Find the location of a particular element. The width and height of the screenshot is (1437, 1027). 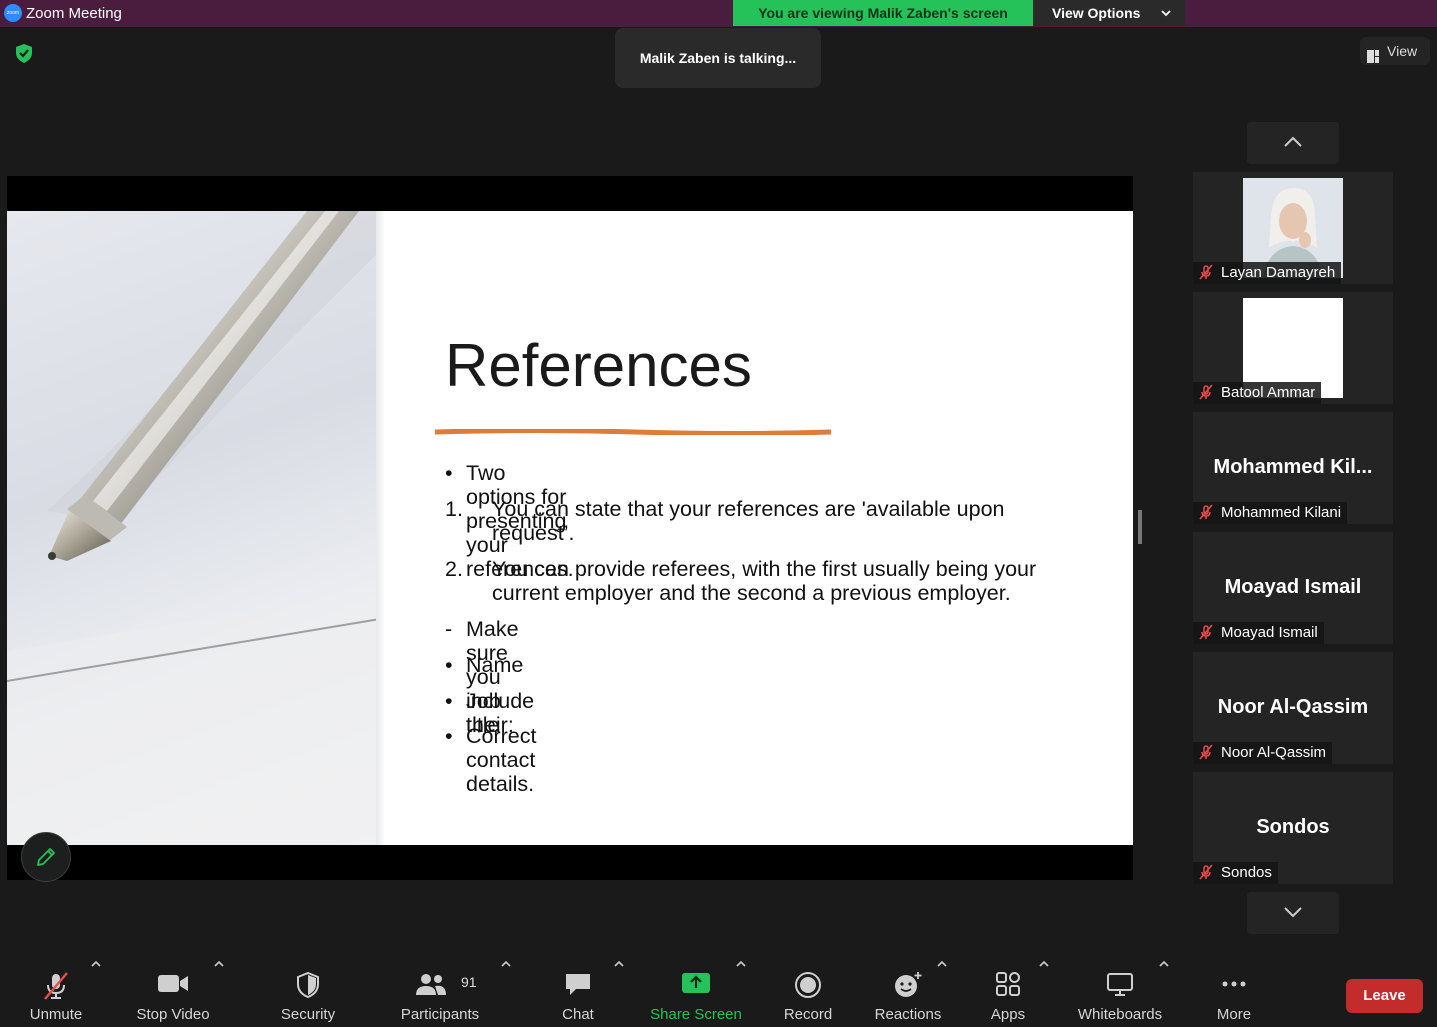

ellipsis-icon is located at coordinates (1234, 986).